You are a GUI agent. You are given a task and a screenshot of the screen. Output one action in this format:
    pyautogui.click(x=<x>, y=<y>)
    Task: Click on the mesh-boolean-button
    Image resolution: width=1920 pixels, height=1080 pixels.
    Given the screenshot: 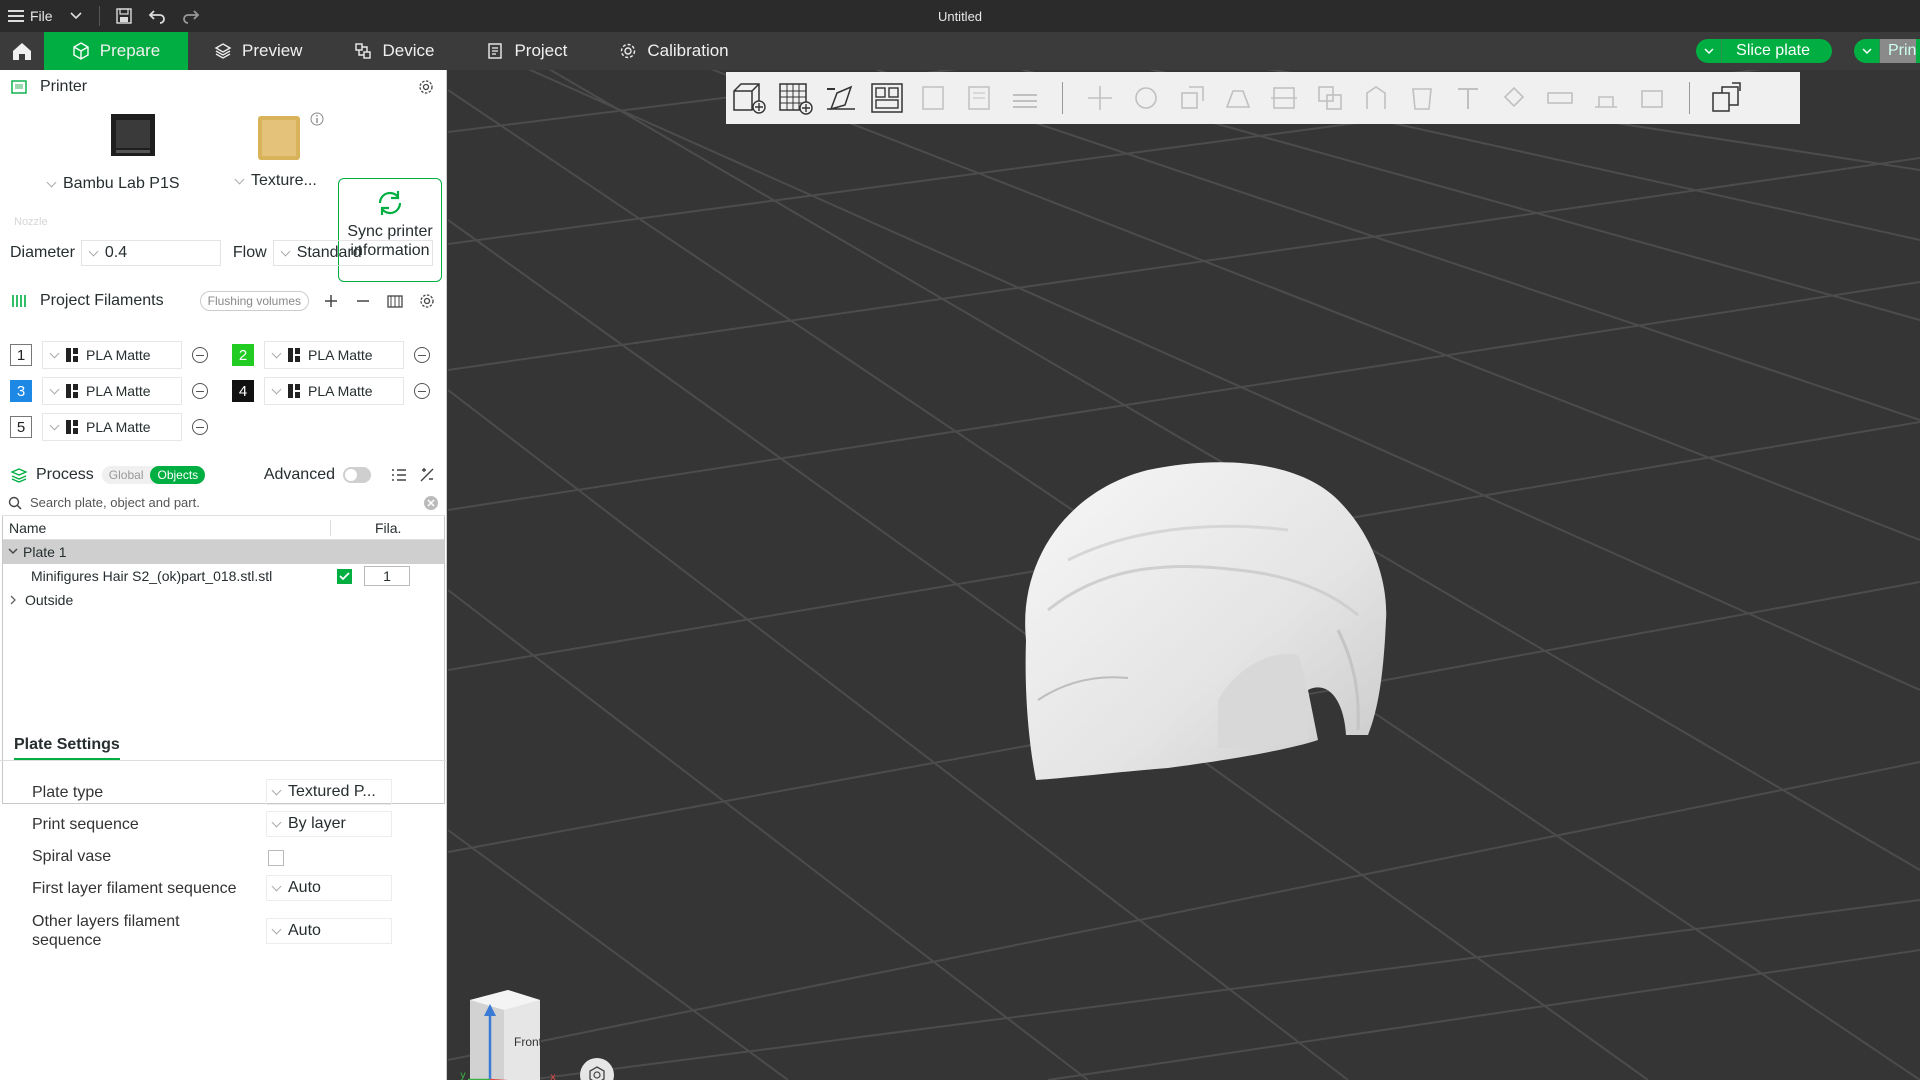 What is the action you would take?
    pyautogui.click(x=1330, y=98)
    